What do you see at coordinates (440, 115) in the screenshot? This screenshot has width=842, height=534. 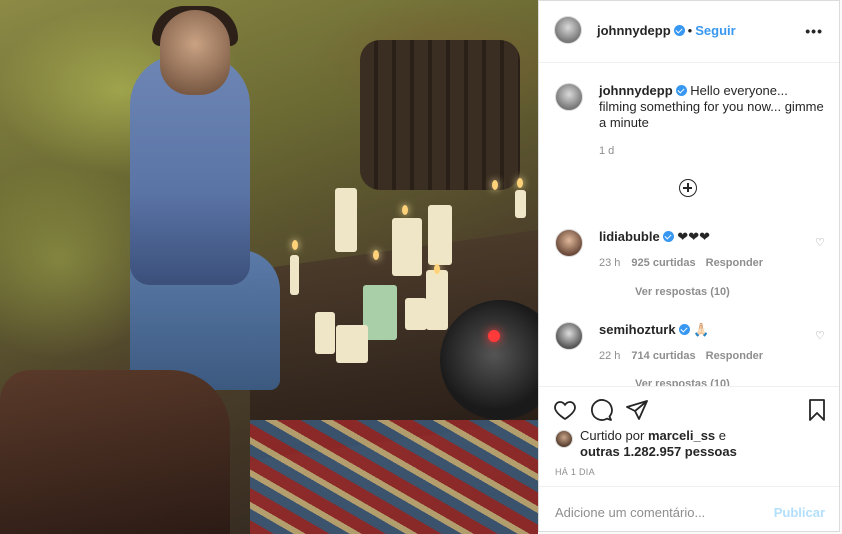 I see `photo-barrel` at bounding box center [440, 115].